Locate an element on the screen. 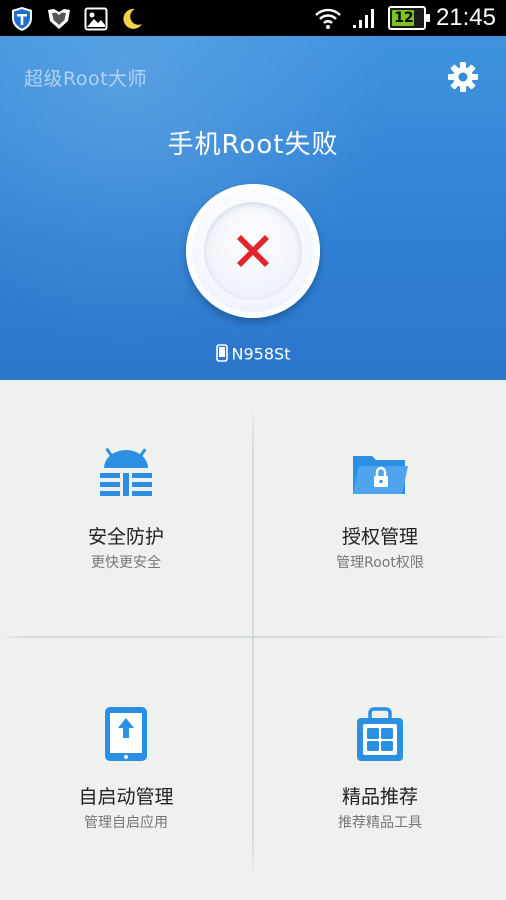 The height and width of the screenshot is (900, 506). device-info: N958St is located at coordinates (253, 355).